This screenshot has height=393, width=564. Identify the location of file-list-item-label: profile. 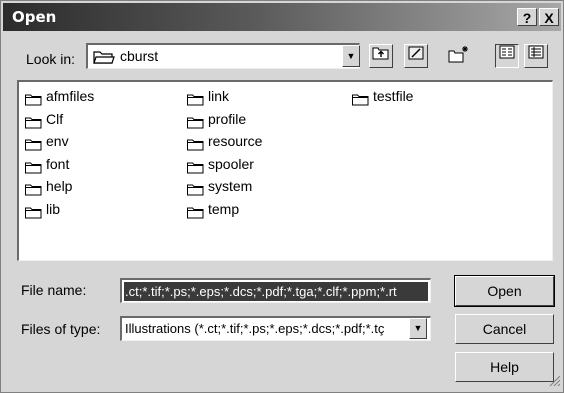
(227, 118).